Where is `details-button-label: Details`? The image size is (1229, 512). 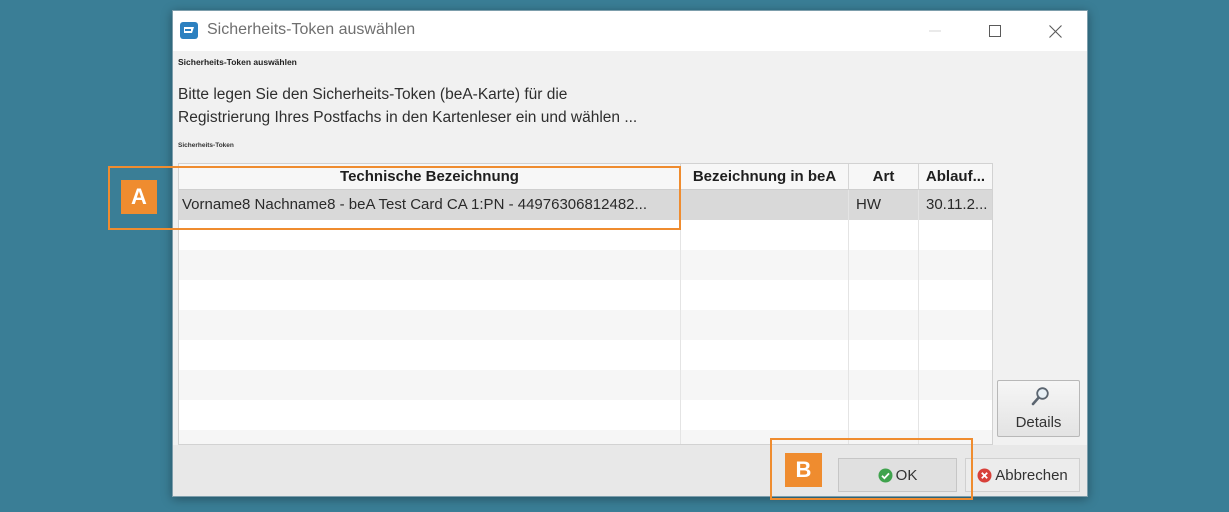
details-button-label: Details is located at coordinates (1038, 422).